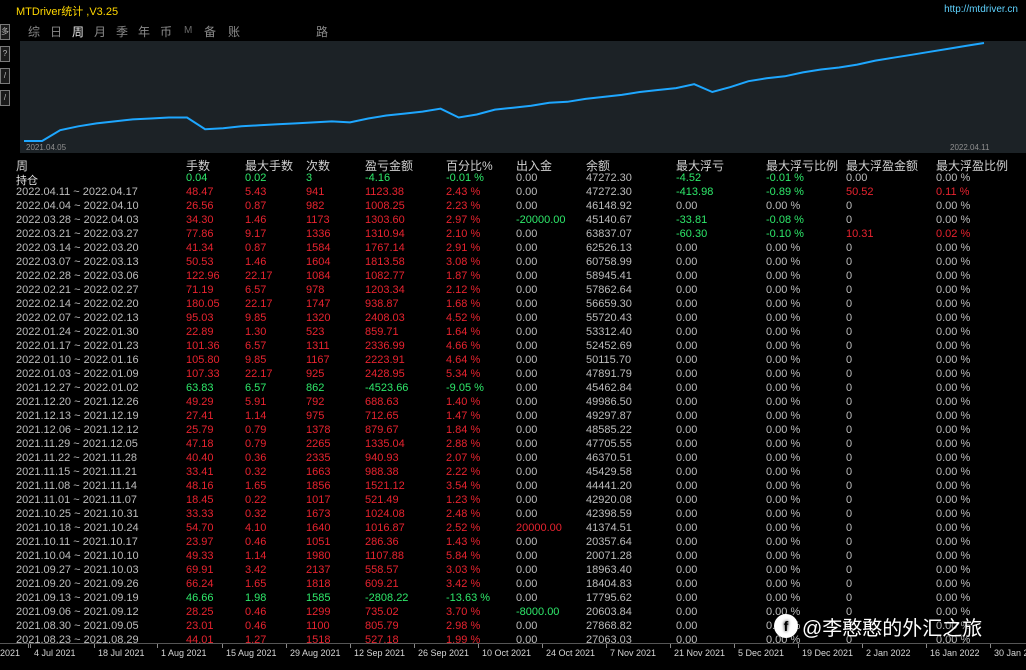 Image resolution: width=1026 pixels, height=670 pixels. Describe the element at coordinates (609, 500) in the screenshot. I see `table-cell-balance: 42920.08` at that location.